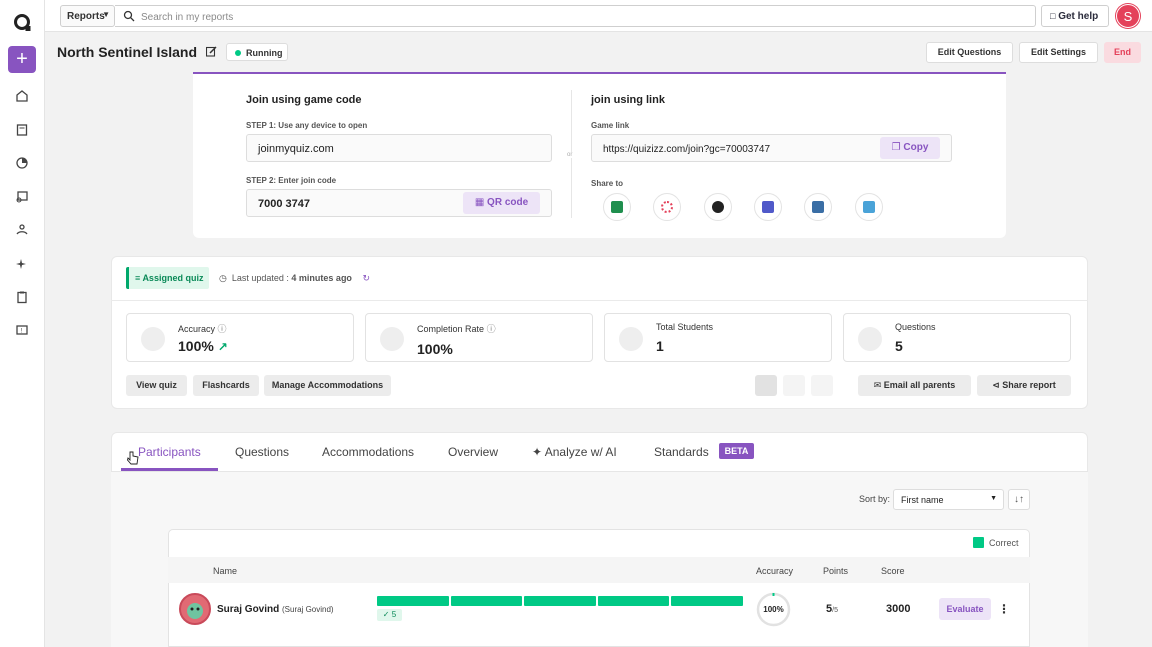 Image resolution: width=1152 pixels, height=647 pixels. I want to click on tab-overview: Overview, so click(473, 452).